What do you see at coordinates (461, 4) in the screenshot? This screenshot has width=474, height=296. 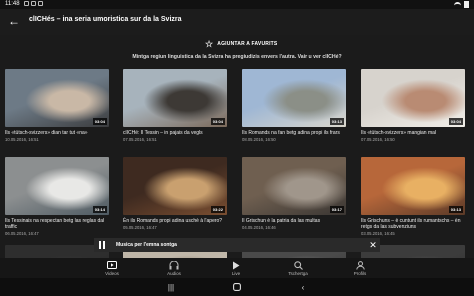 I see `system-indicators` at bounding box center [461, 4].